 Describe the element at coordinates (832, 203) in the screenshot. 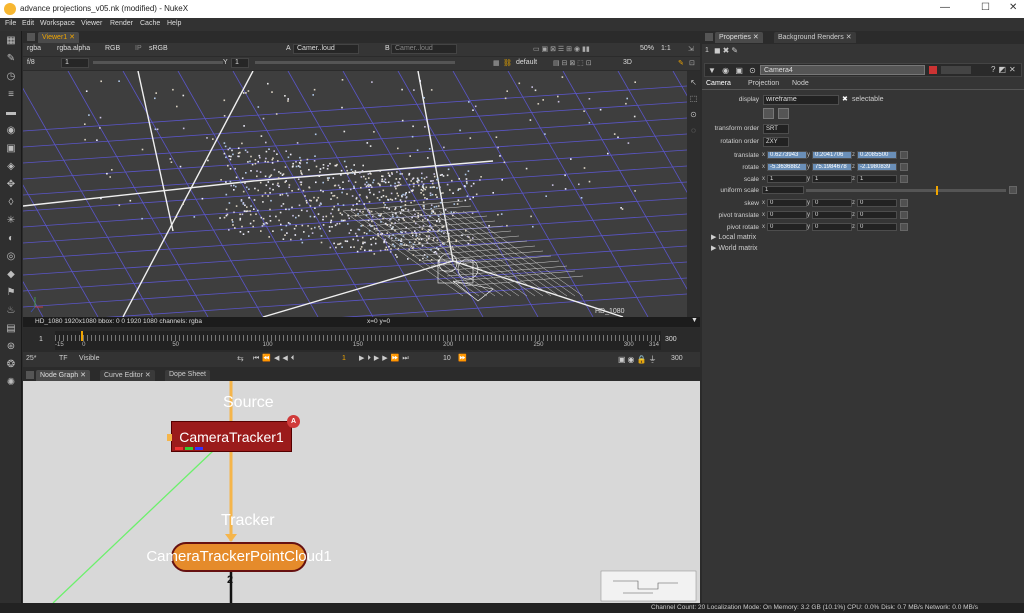

I see `y-value-field: 0` at that location.